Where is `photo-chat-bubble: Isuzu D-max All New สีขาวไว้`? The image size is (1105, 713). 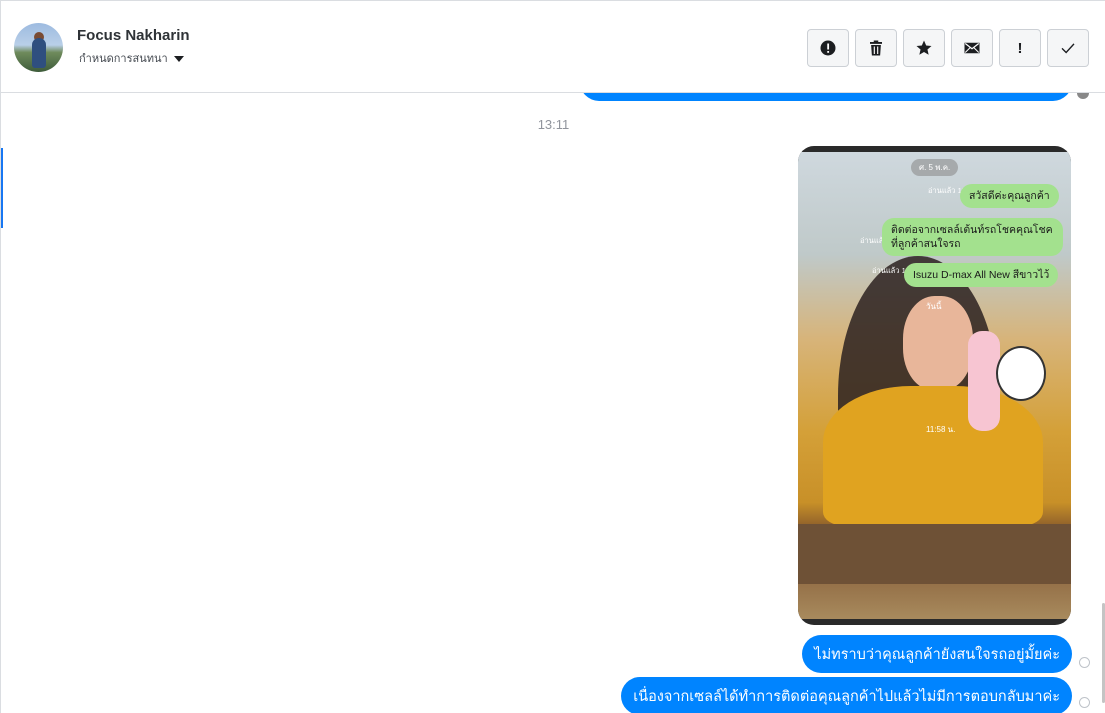 photo-chat-bubble: Isuzu D-max All New สีขาวไว้ is located at coordinates (981, 275).